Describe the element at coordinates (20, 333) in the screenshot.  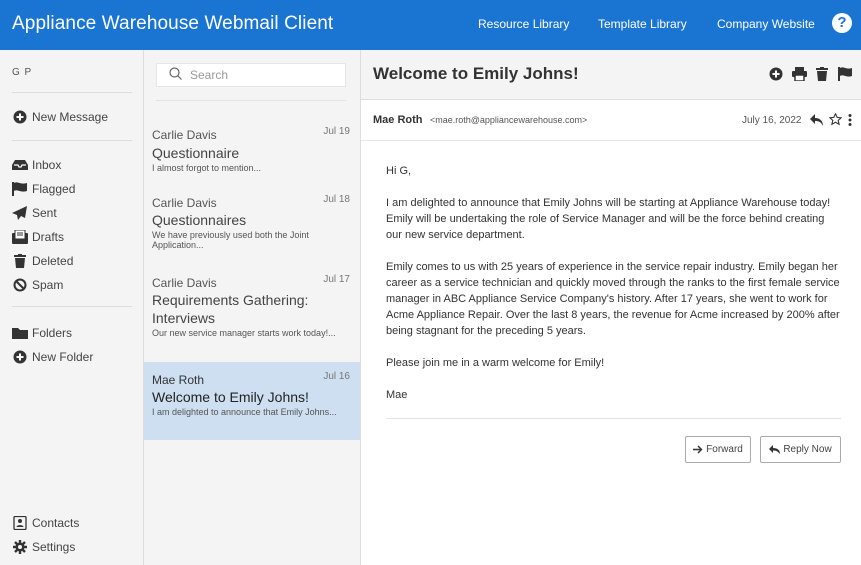
I see `folder-icon` at that location.